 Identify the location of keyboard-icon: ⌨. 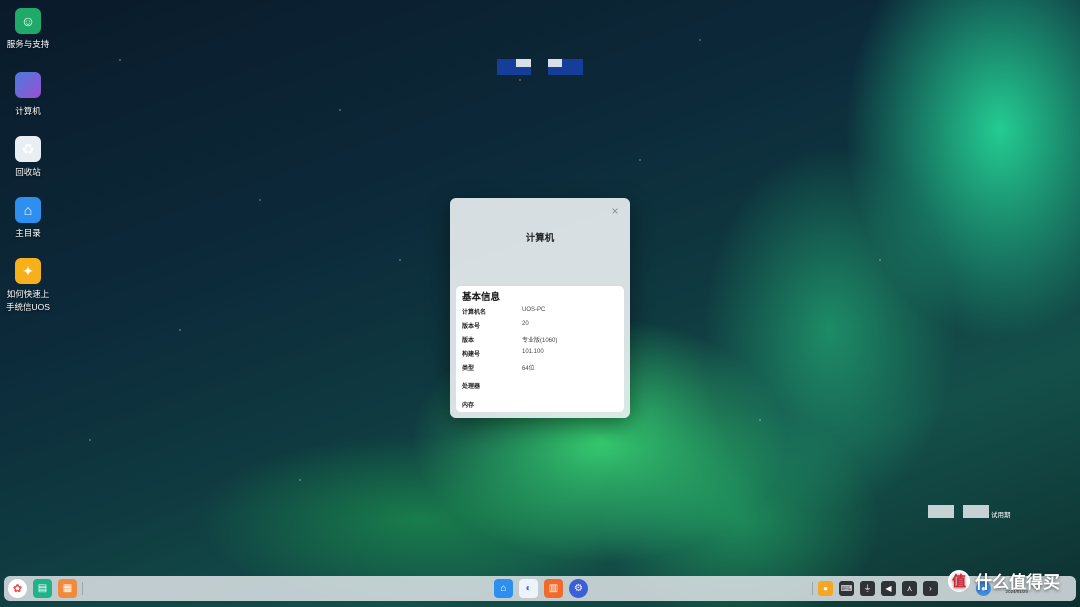
(846, 588).